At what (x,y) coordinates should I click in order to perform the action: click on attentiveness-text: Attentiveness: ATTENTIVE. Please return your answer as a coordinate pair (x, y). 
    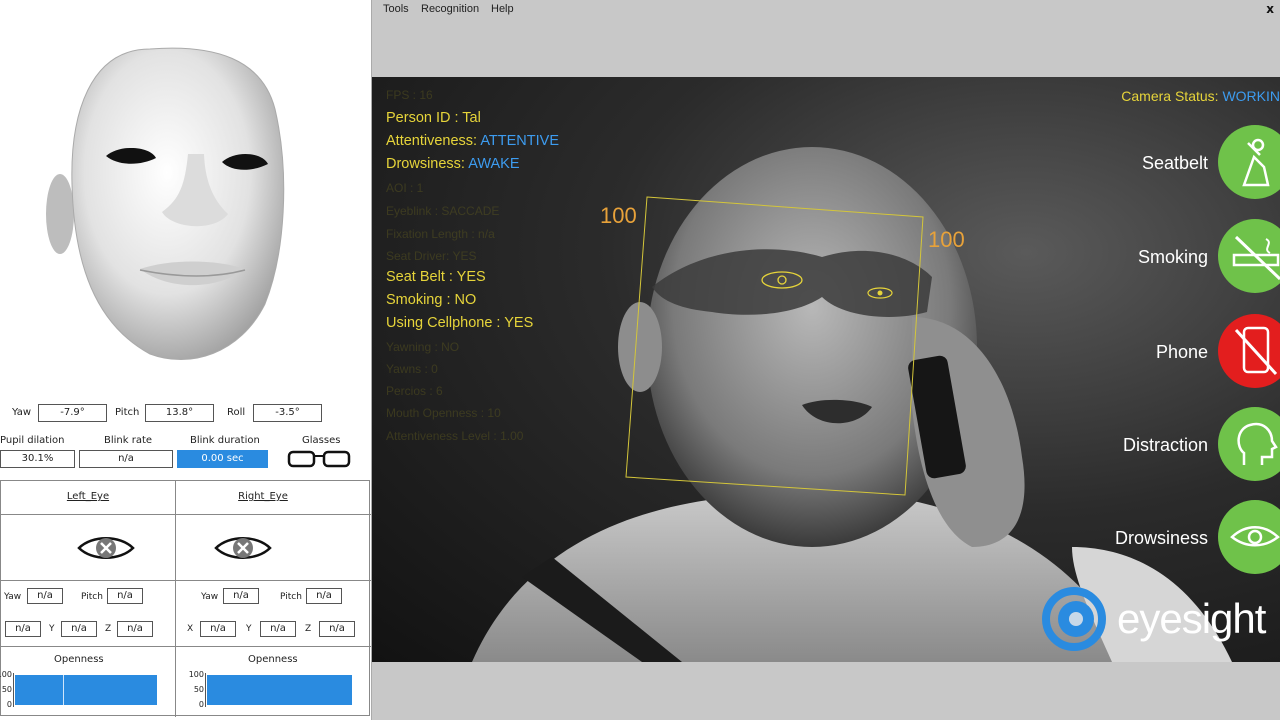
    Looking at the image, I should click on (472, 141).